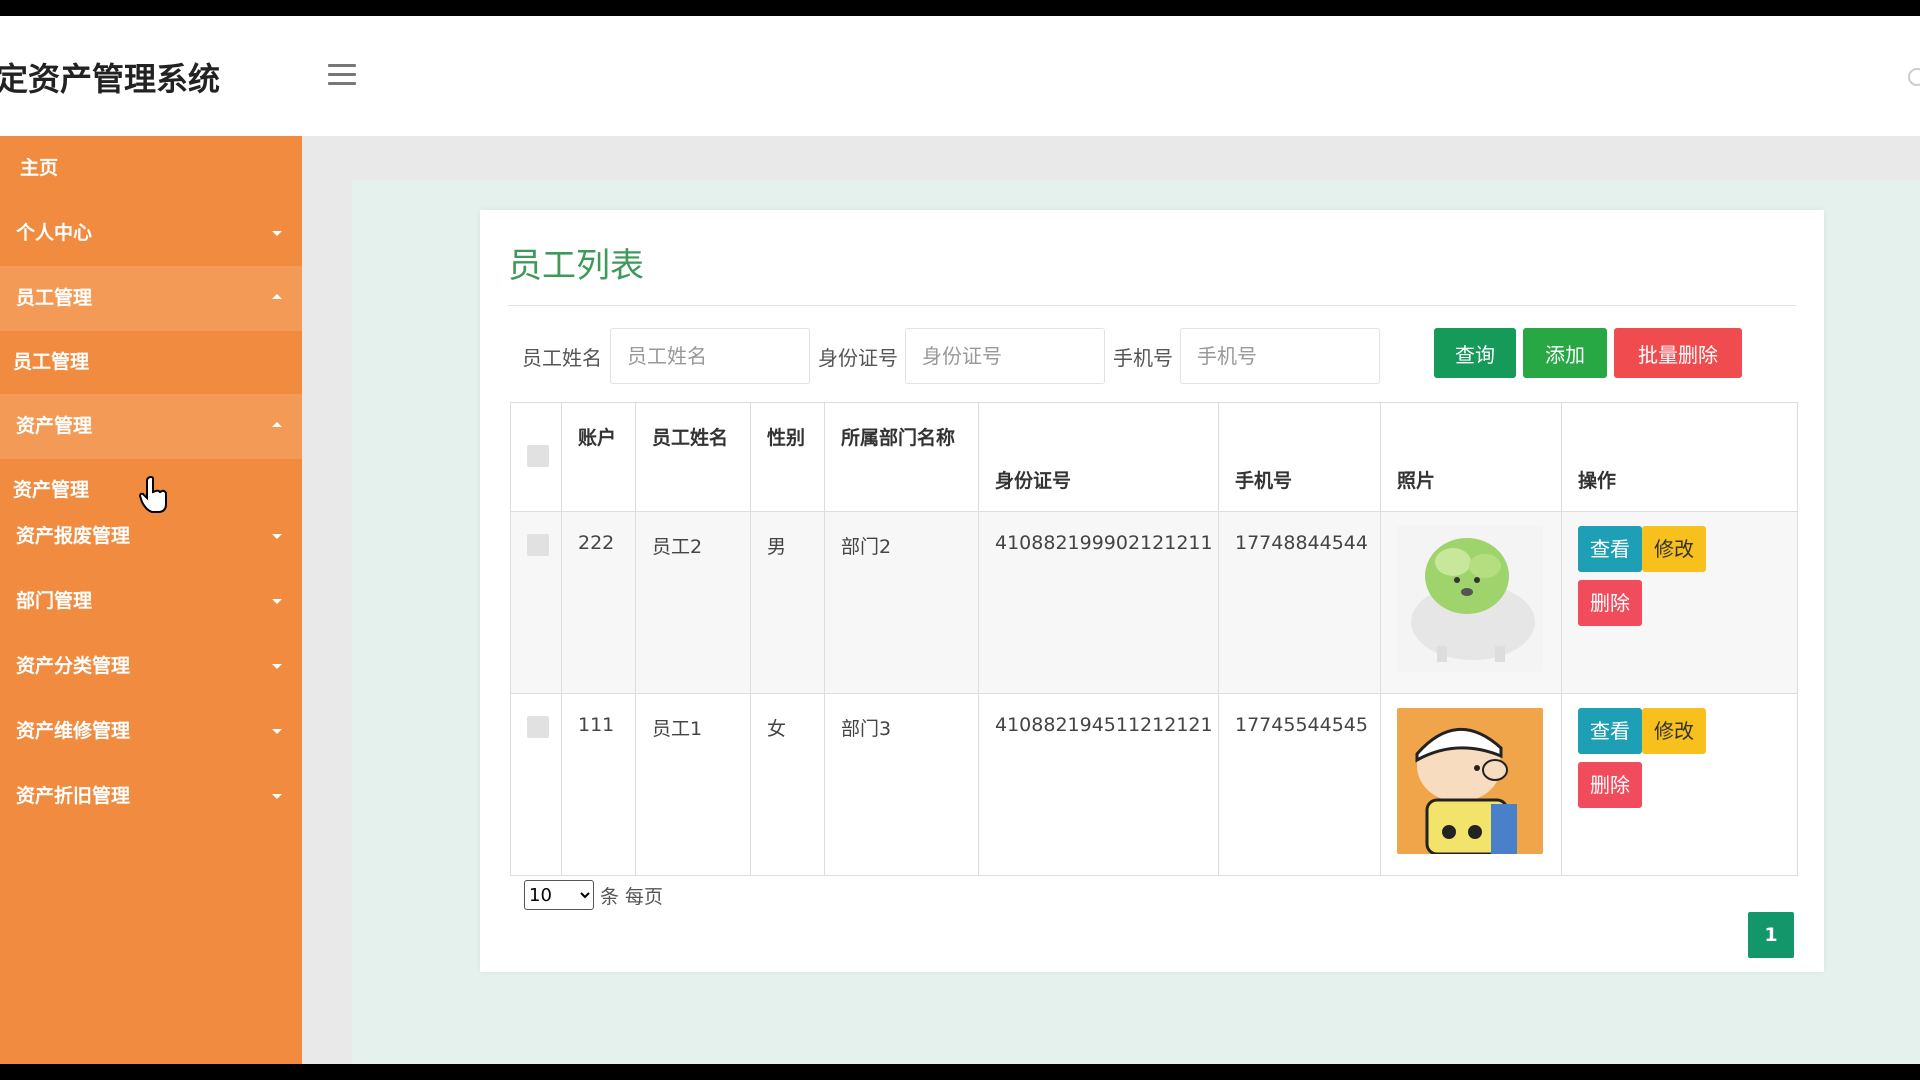  Describe the element at coordinates (1565, 353) in the screenshot. I see `add-button: 添加` at that location.